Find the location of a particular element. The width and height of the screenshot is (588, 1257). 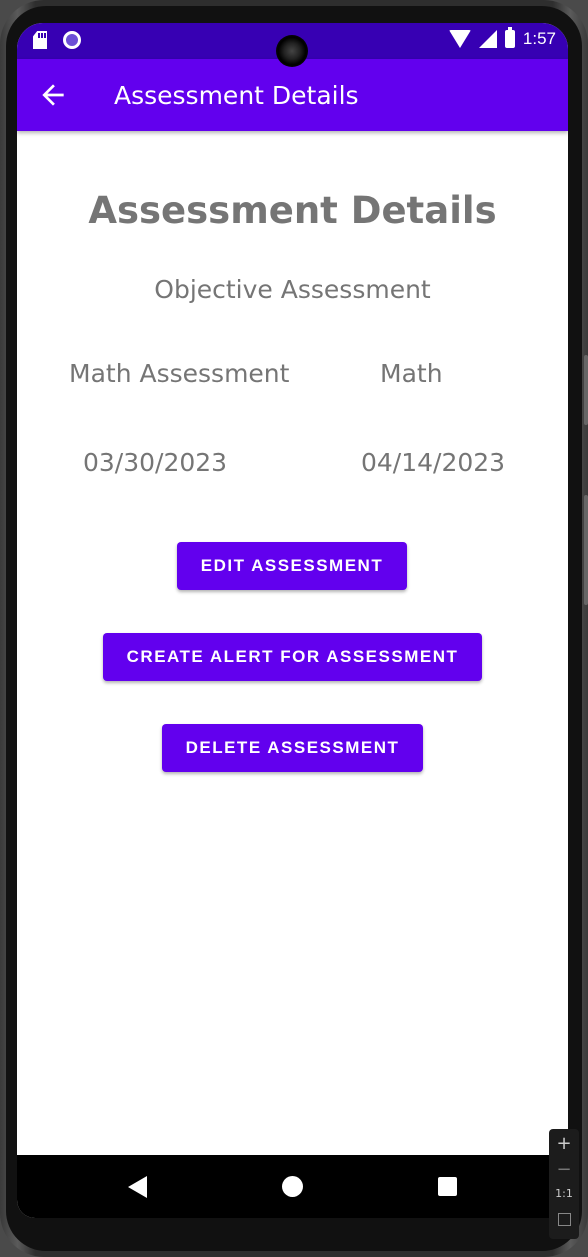

create-alert-button: CREATE ALERT FOR ASSESSMENT is located at coordinates (292, 657).